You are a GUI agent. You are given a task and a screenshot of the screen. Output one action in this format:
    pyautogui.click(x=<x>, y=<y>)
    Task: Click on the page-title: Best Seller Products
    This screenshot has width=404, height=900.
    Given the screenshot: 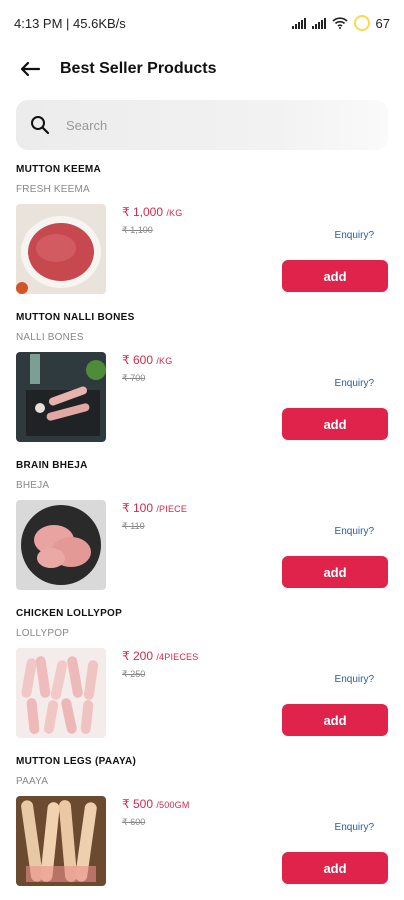 What is the action you would take?
    pyautogui.click(x=138, y=68)
    